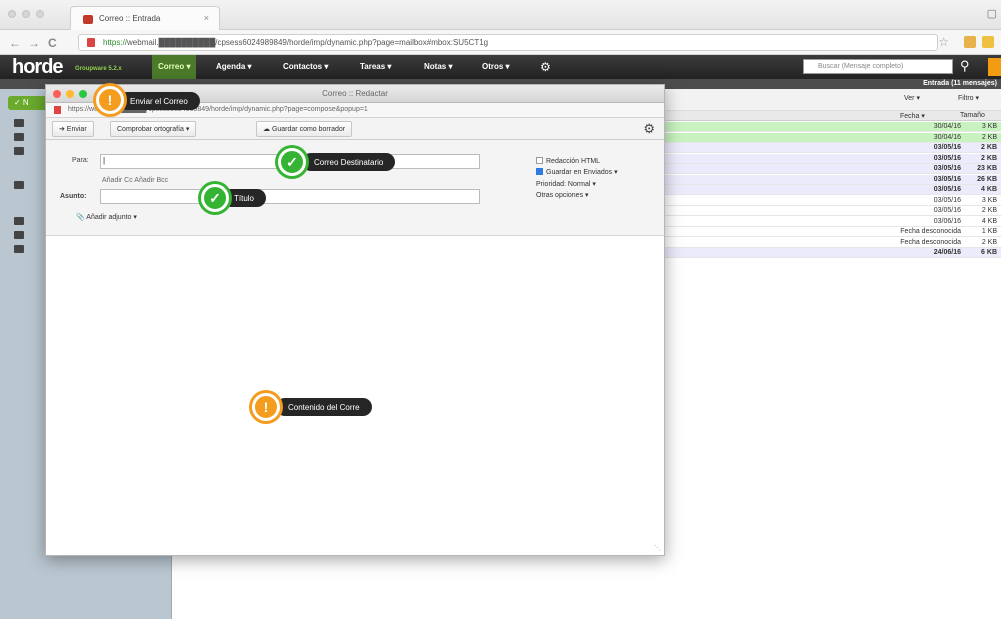  I want to click on to-label: Para:, so click(80, 160).